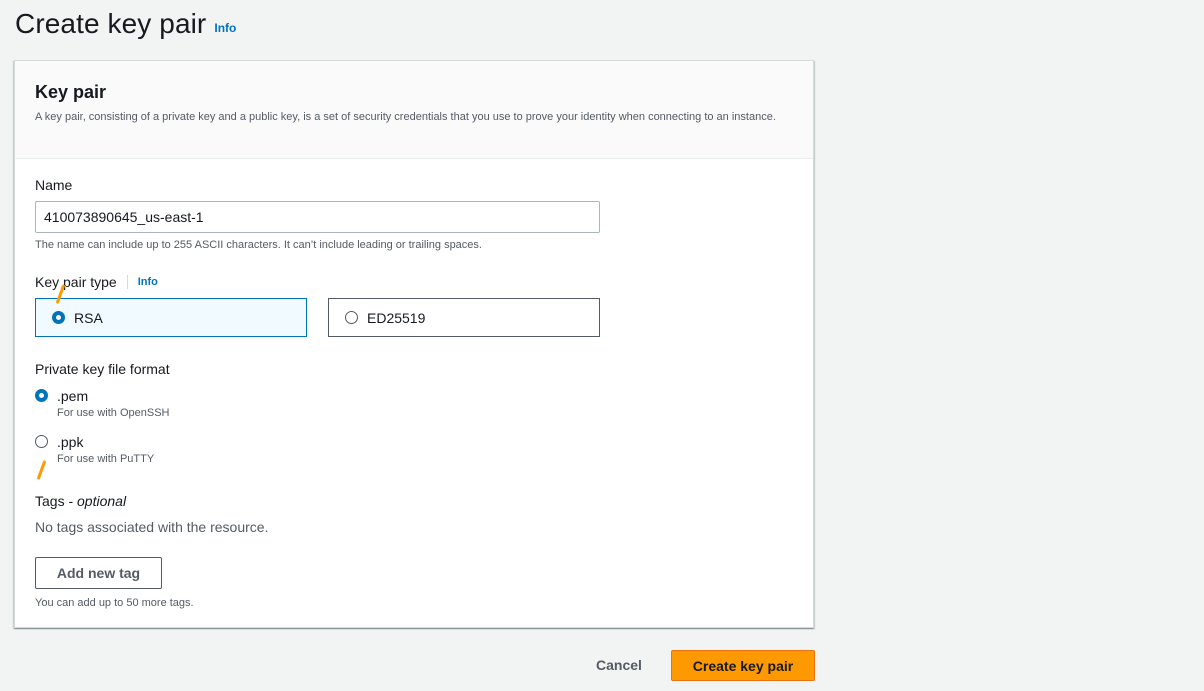  Describe the element at coordinates (113, 413) in the screenshot. I see `pem-description: For use with OpenSSH` at that location.